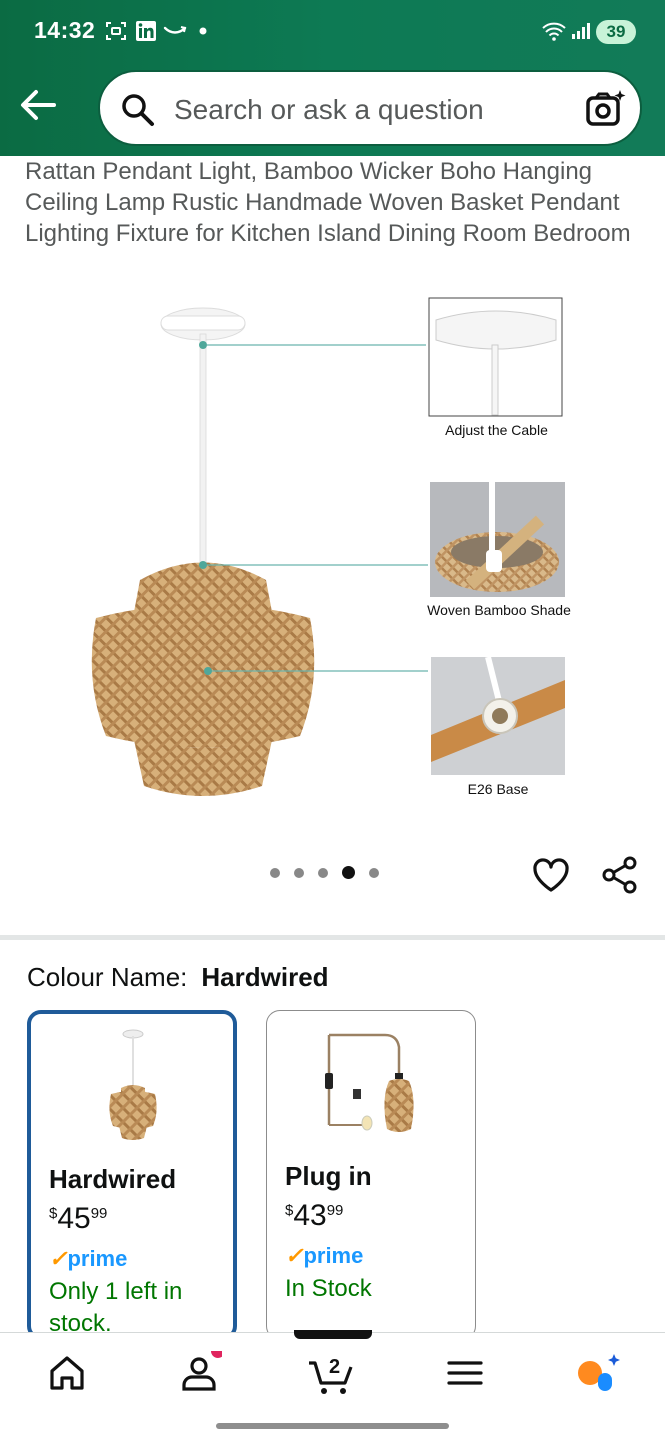 This screenshot has height=1440, width=665. What do you see at coordinates (621, 875) in the screenshot?
I see `share-icon` at bounding box center [621, 875].